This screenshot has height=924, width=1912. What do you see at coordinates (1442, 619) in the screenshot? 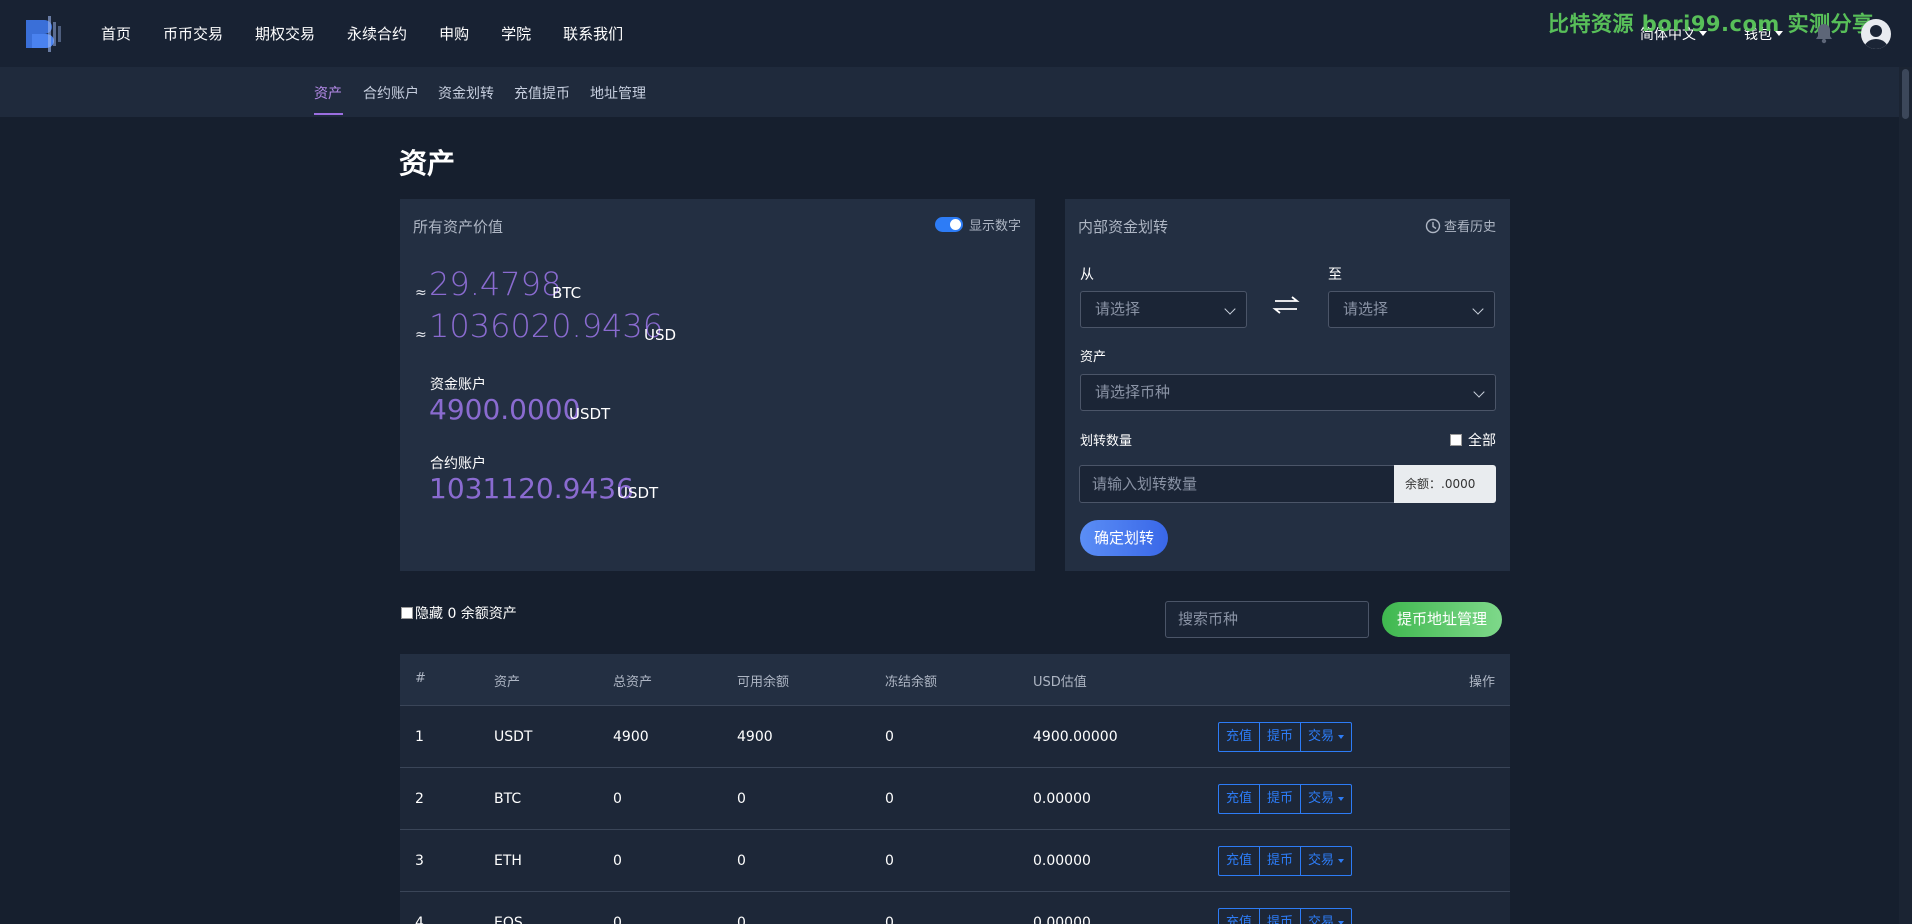
I see `withdraw-address-management-button: 提币地址管理` at bounding box center [1442, 619].